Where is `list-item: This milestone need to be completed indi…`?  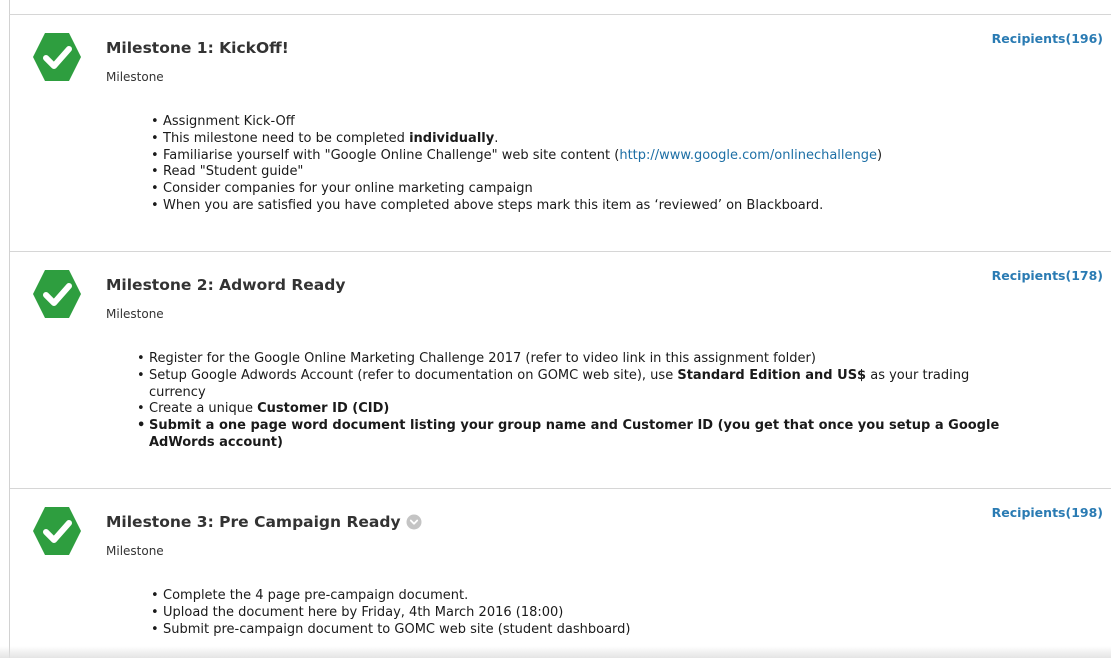
list-item: This milestone need to be completed indi… is located at coordinates (614, 139).